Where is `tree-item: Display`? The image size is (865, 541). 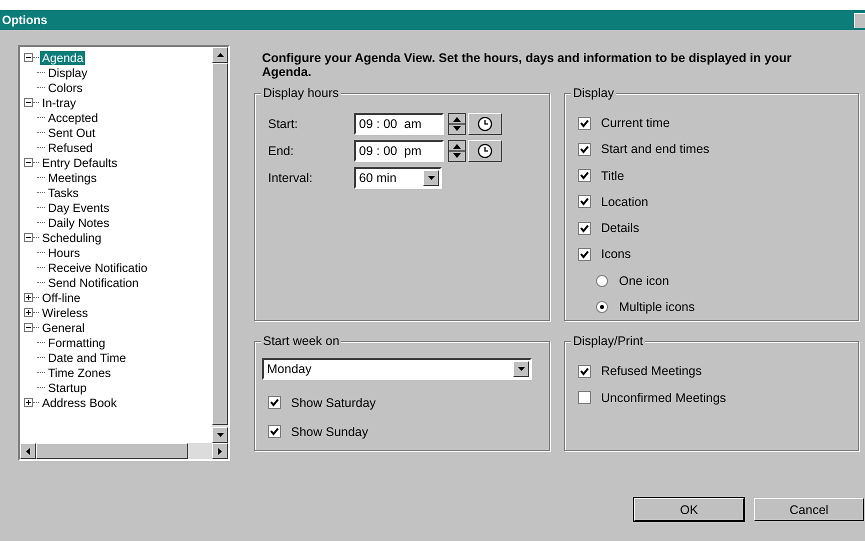 tree-item: Display is located at coordinates (68, 73).